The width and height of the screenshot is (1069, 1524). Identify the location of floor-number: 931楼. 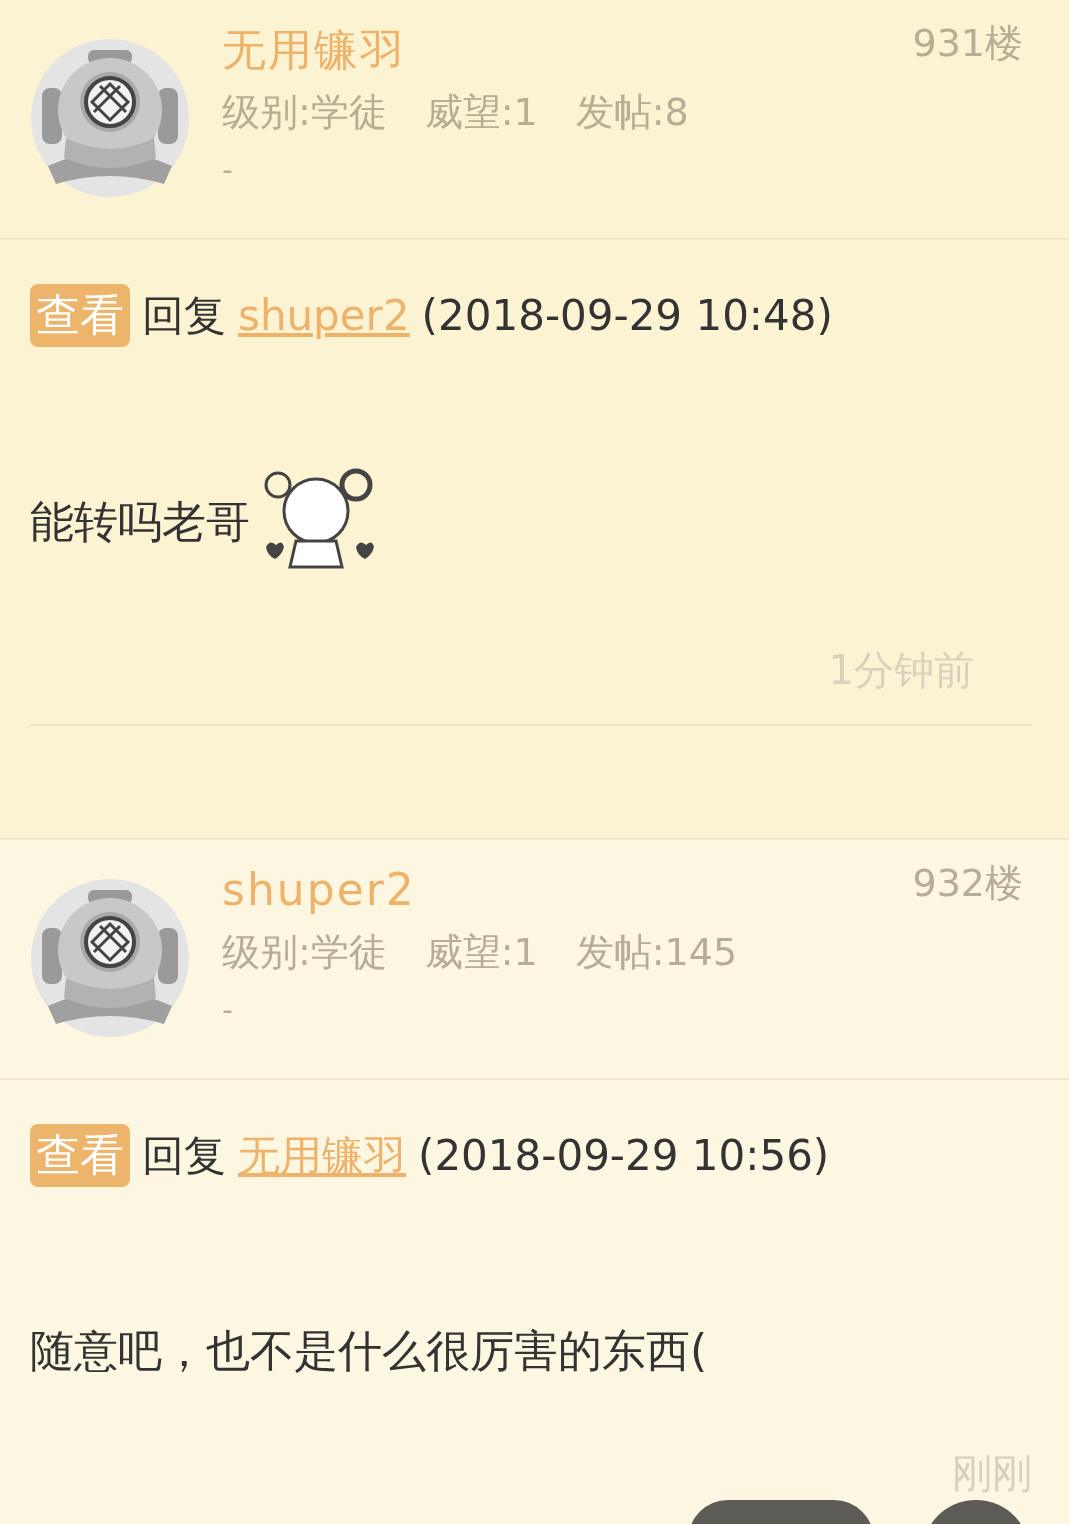
(967, 43).